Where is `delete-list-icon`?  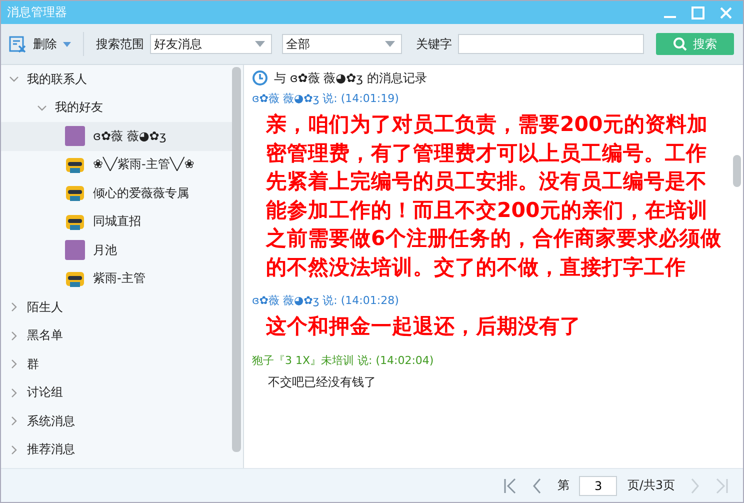 delete-list-icon is located at coordinates (18, 44).